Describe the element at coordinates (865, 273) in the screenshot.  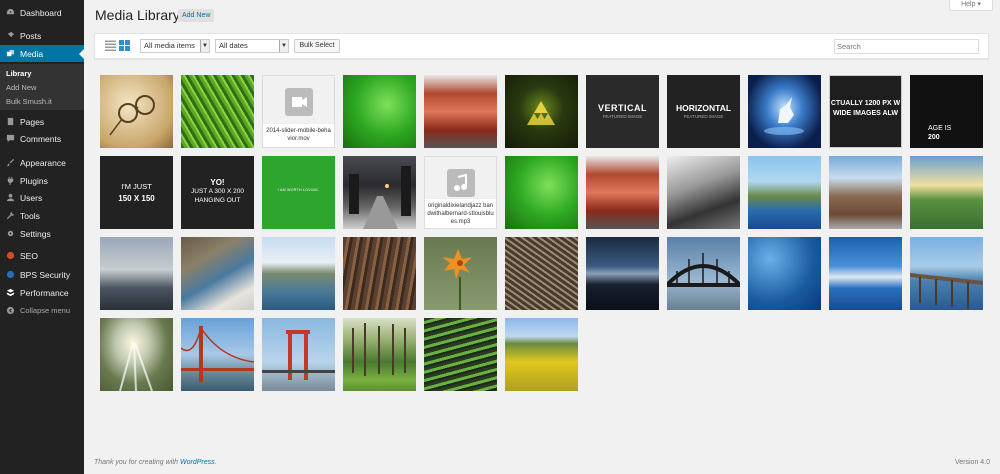
I see `media-tile-marina` at that location.